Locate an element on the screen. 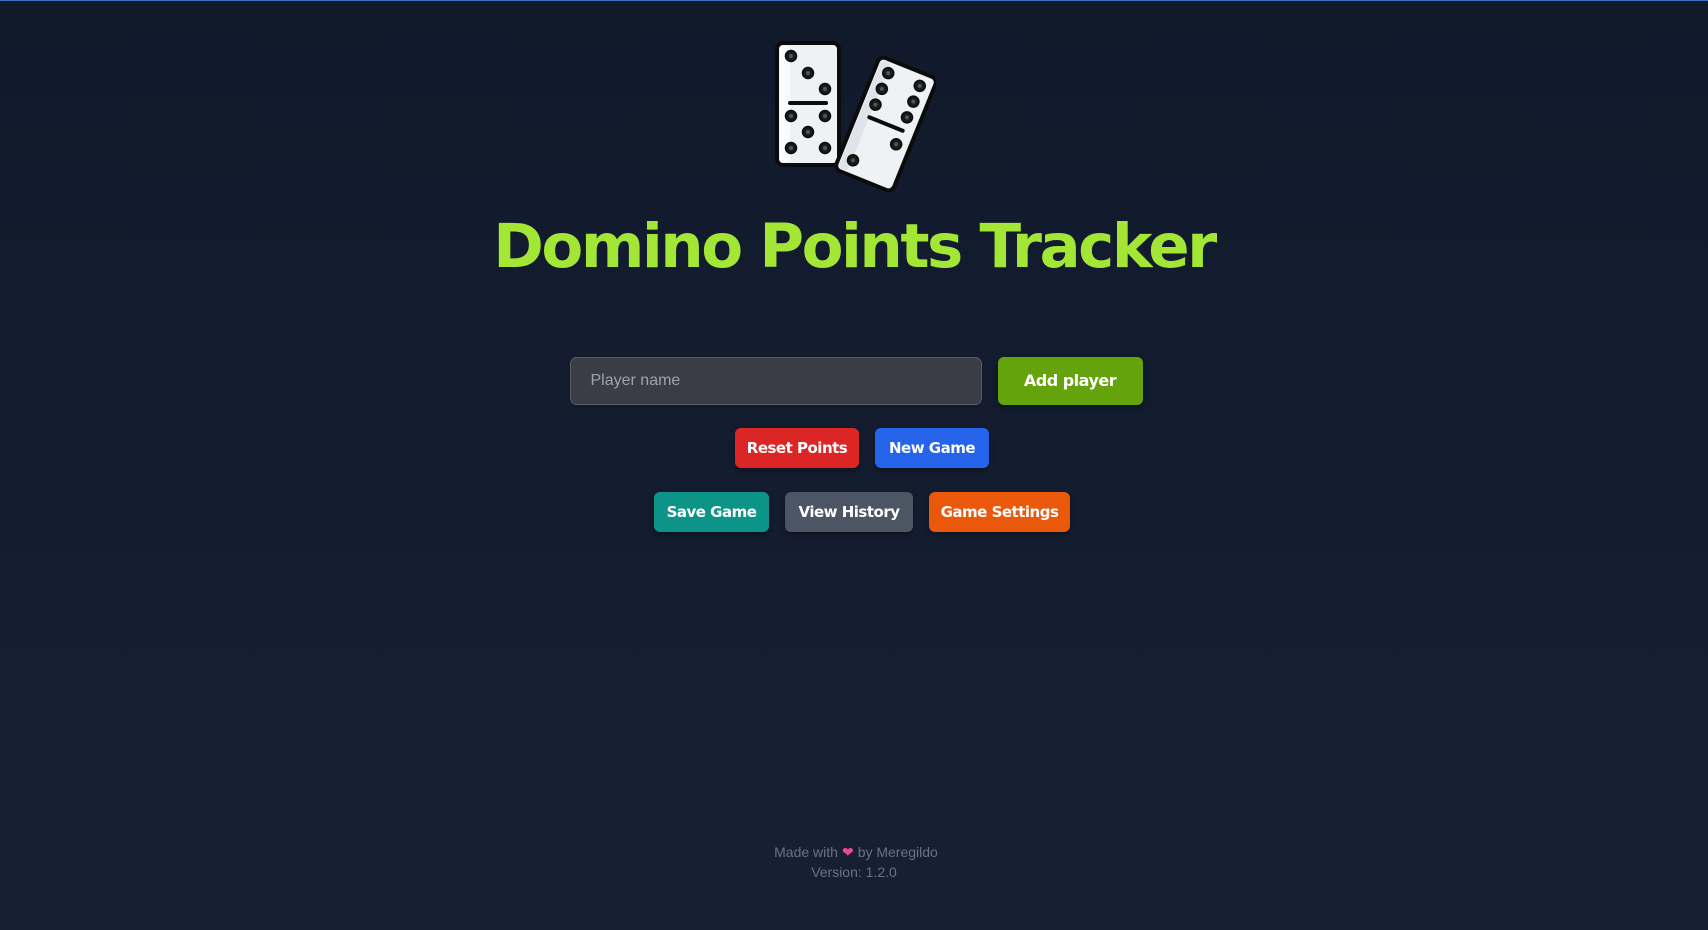 This screenshot has width=1708, height=930. footer-made-with: Made with is located at coordinates (806, 852).